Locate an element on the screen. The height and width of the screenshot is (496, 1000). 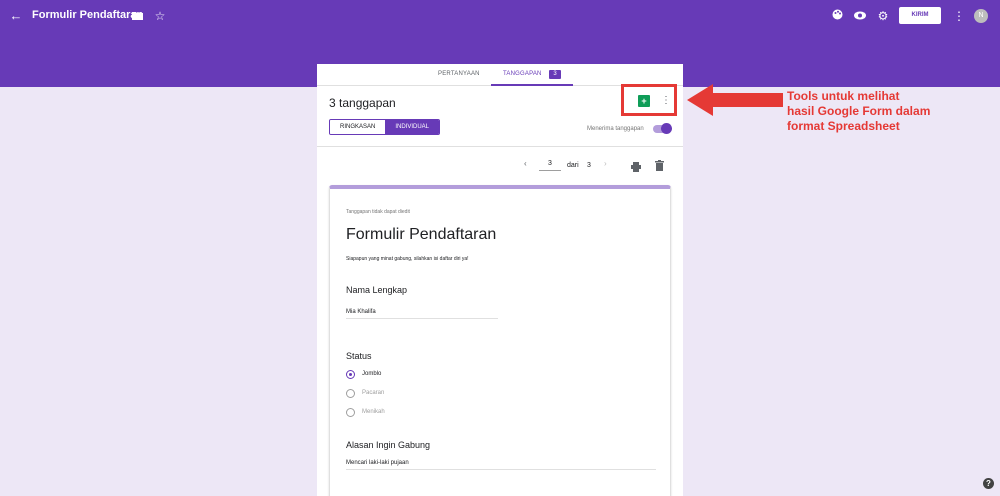
palette-icon is located at coordinates (837, 16).